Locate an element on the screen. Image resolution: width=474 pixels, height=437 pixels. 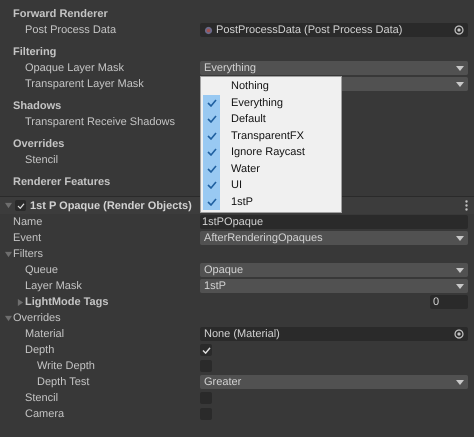
field-label: Queue is located at coordinates (41, 270).